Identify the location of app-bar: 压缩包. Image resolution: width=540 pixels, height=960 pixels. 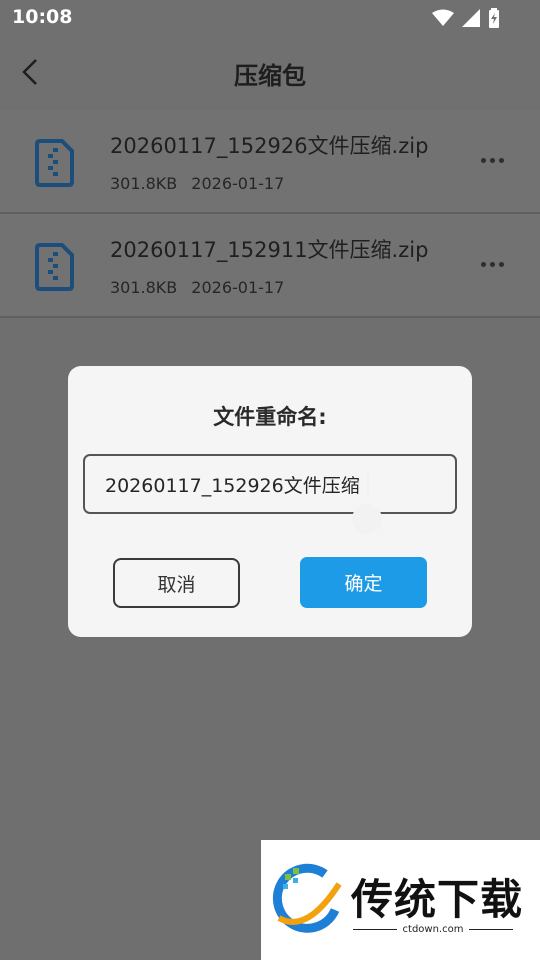
(270, 73).